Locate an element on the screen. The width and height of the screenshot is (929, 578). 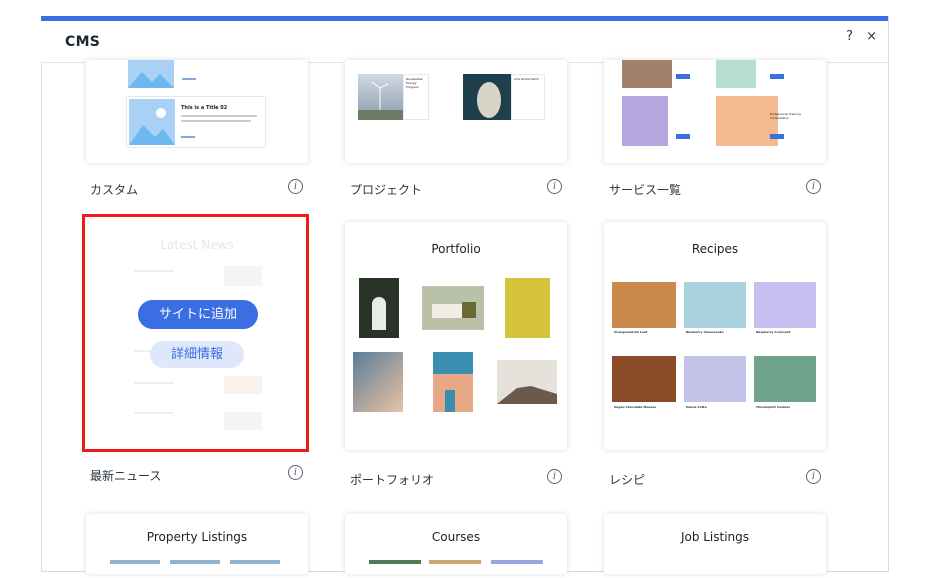
preview-block: Renewable Energy Program is located at coordinates (416, 97).